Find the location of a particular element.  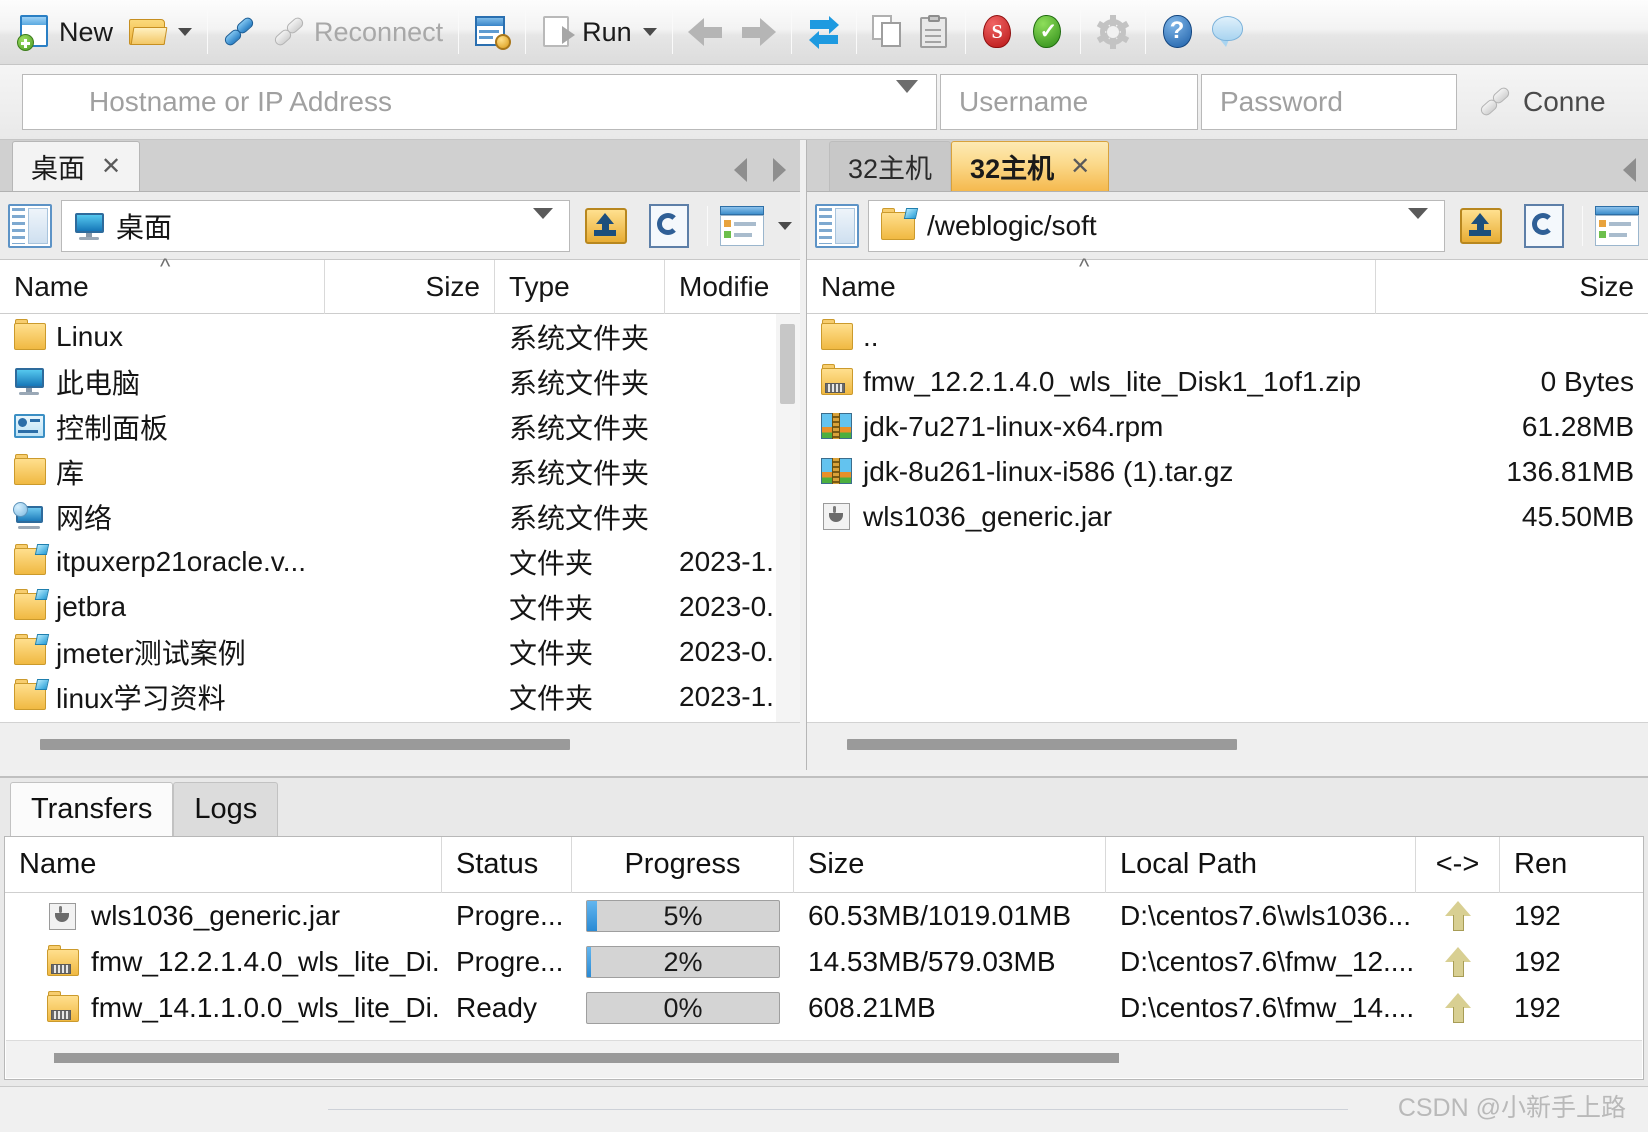

progress-bar: 2% is located at coordinates (683, 962).